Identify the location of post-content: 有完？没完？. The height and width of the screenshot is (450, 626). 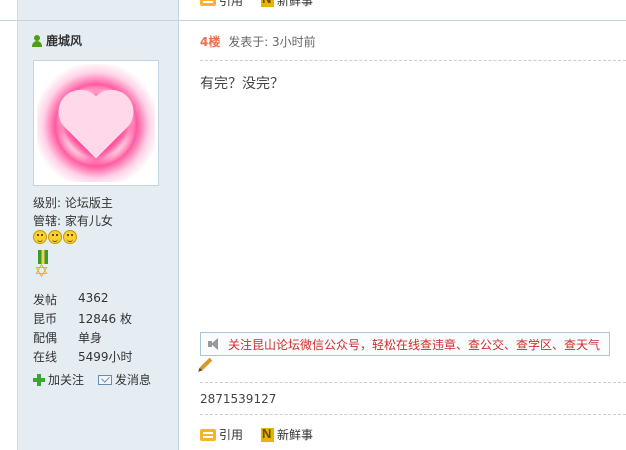
(242, 84).